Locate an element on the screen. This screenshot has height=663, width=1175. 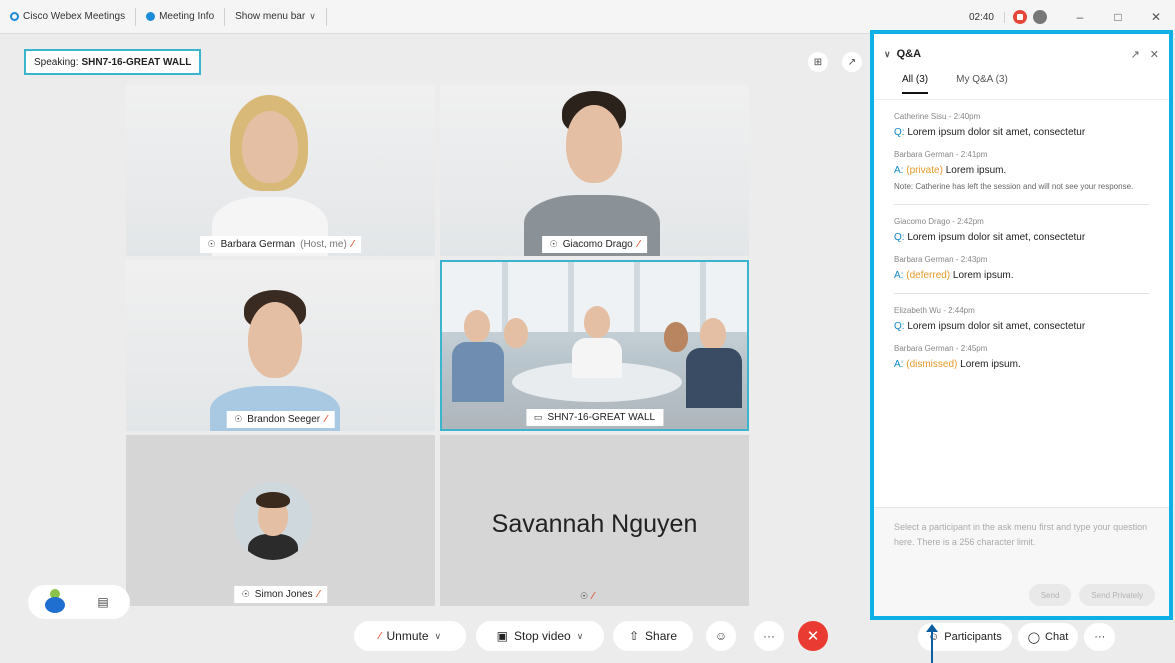
panel-controls: ☺ Participants ◯ Chat ··· is located at coordinates (1017, 637).